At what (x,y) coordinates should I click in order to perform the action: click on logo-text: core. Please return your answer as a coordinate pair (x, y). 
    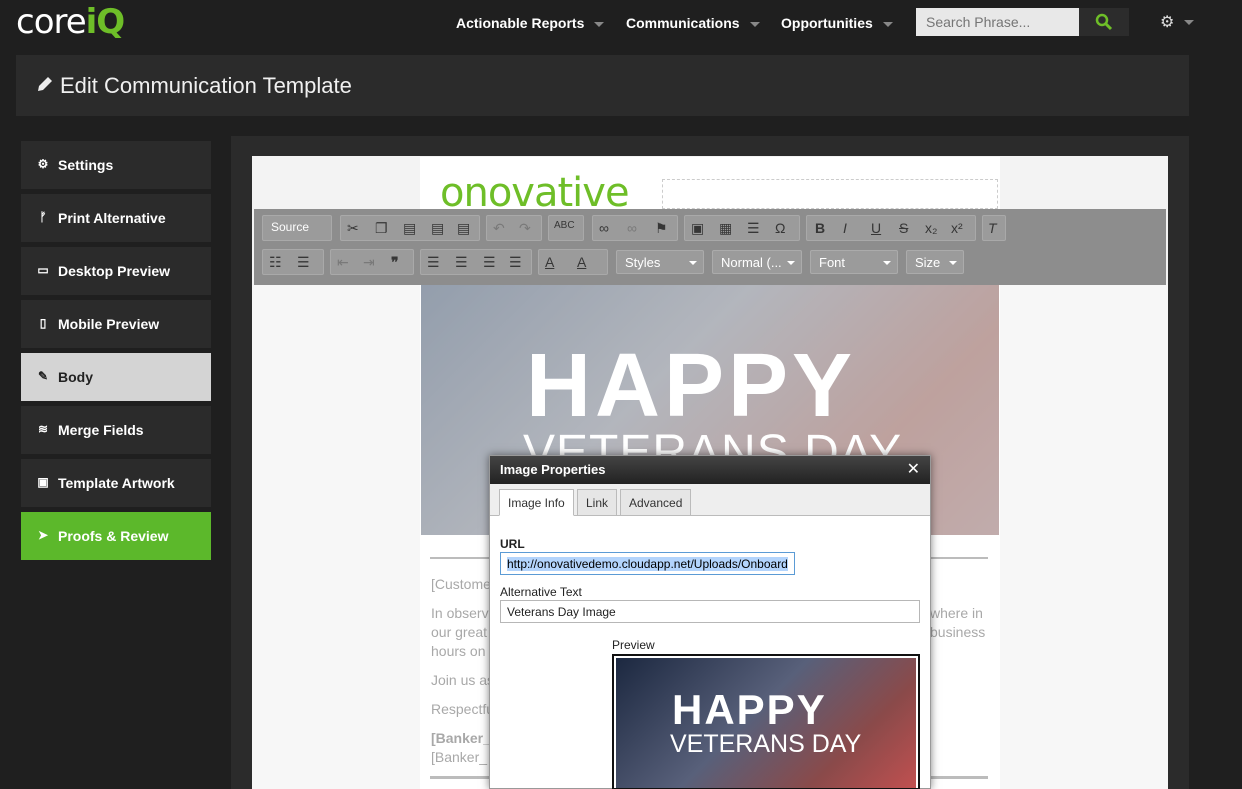
    Looking at the image, I should click on (51, 22).